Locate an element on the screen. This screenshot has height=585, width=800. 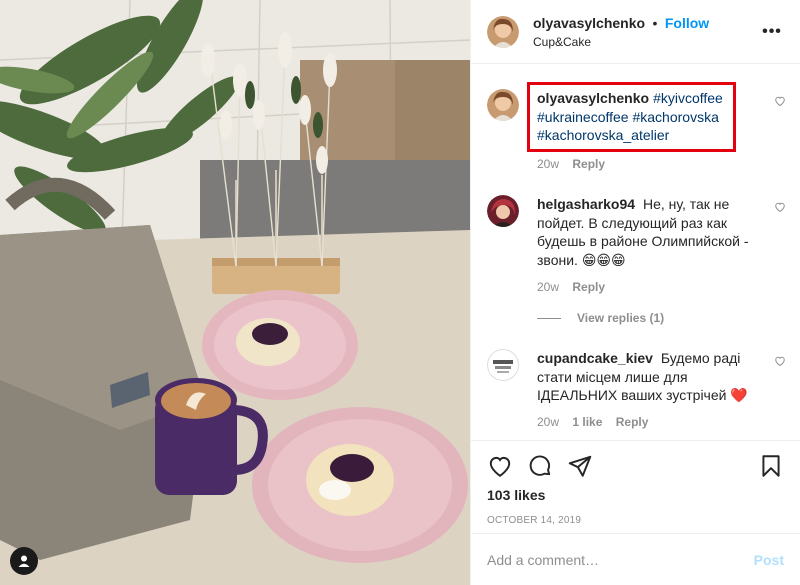
author-avatar is located at coordinates (503, 31).